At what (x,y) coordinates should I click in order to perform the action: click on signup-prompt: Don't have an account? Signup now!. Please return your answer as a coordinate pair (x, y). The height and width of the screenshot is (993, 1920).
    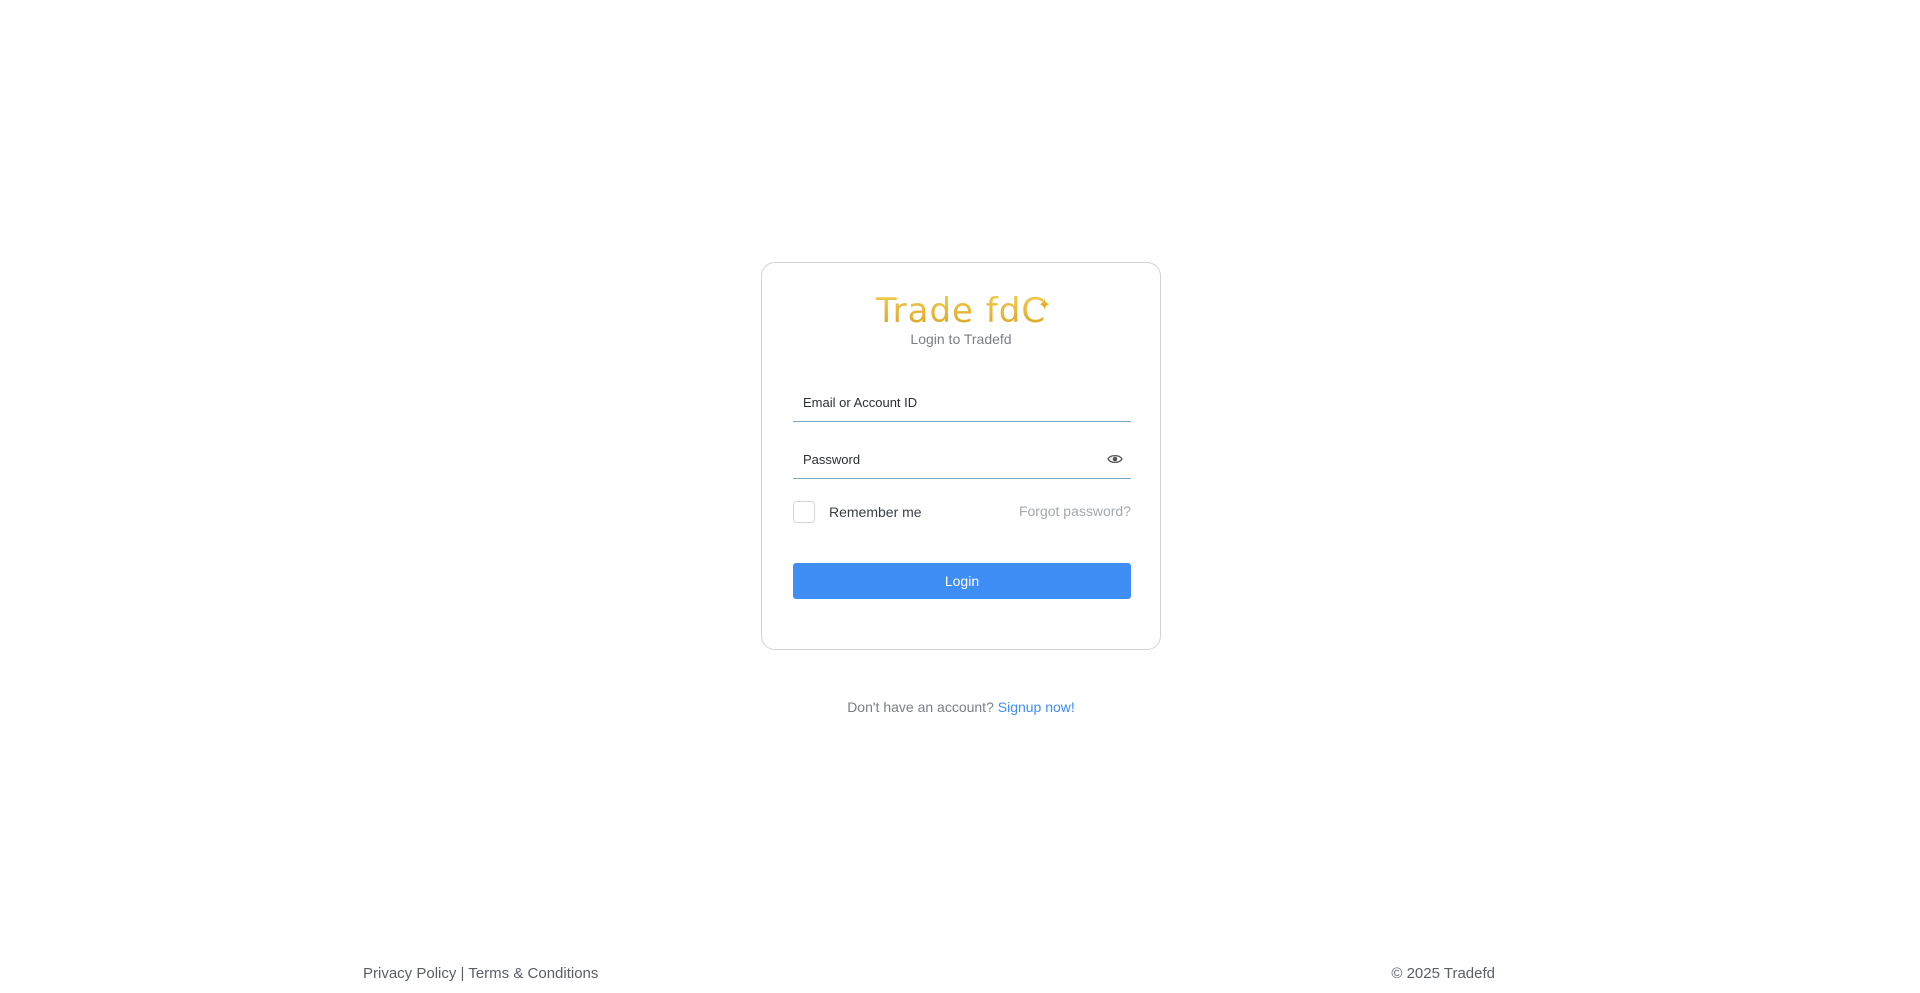
    Looking at the image, I should click on (961, 707).